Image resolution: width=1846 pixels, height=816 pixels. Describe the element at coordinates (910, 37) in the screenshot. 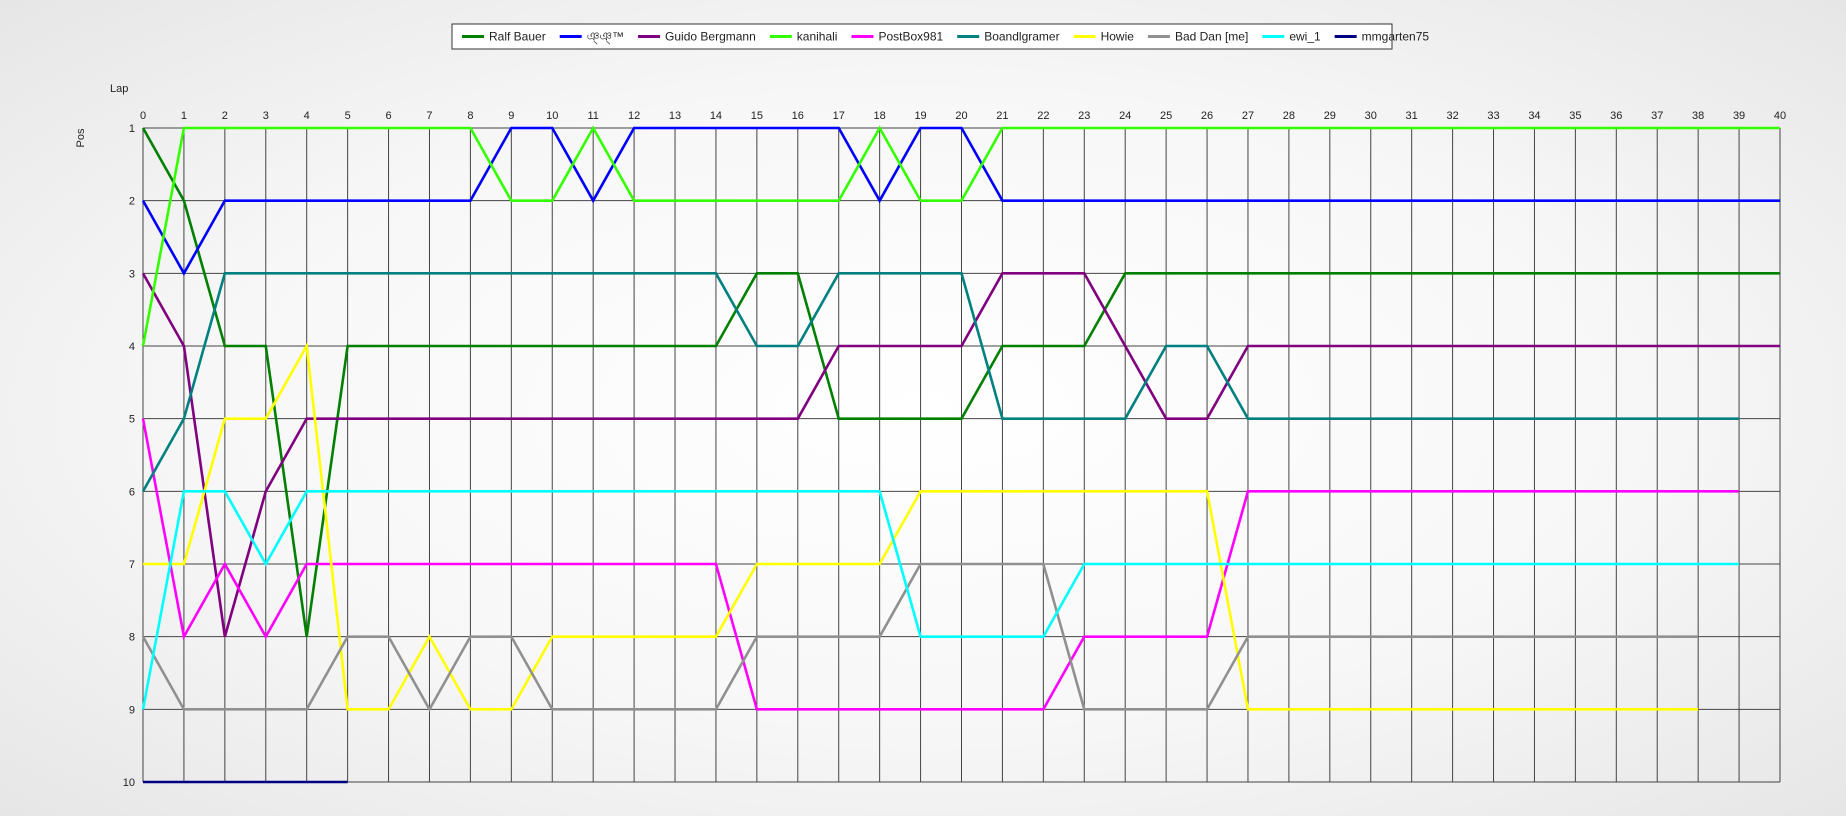

I see `legend-label: PostBox981` at that location.